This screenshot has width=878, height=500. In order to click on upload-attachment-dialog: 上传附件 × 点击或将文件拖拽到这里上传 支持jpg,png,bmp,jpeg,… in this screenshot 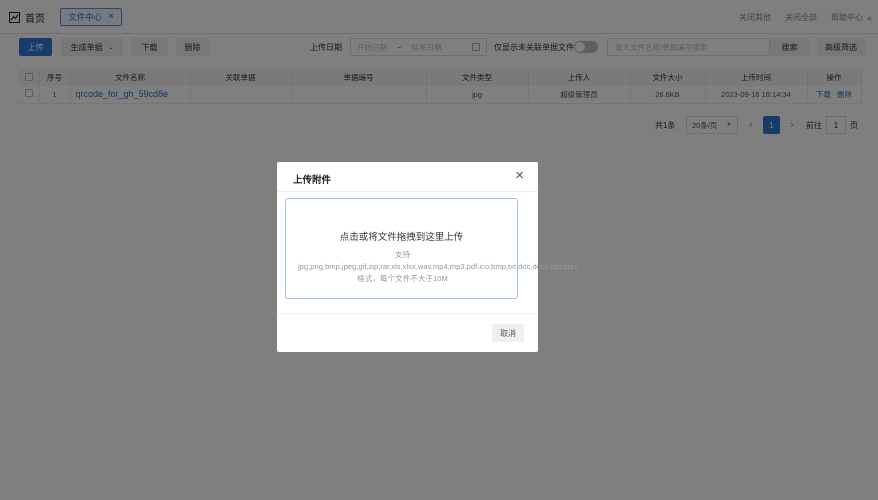, I will do `click(427, 257)`.